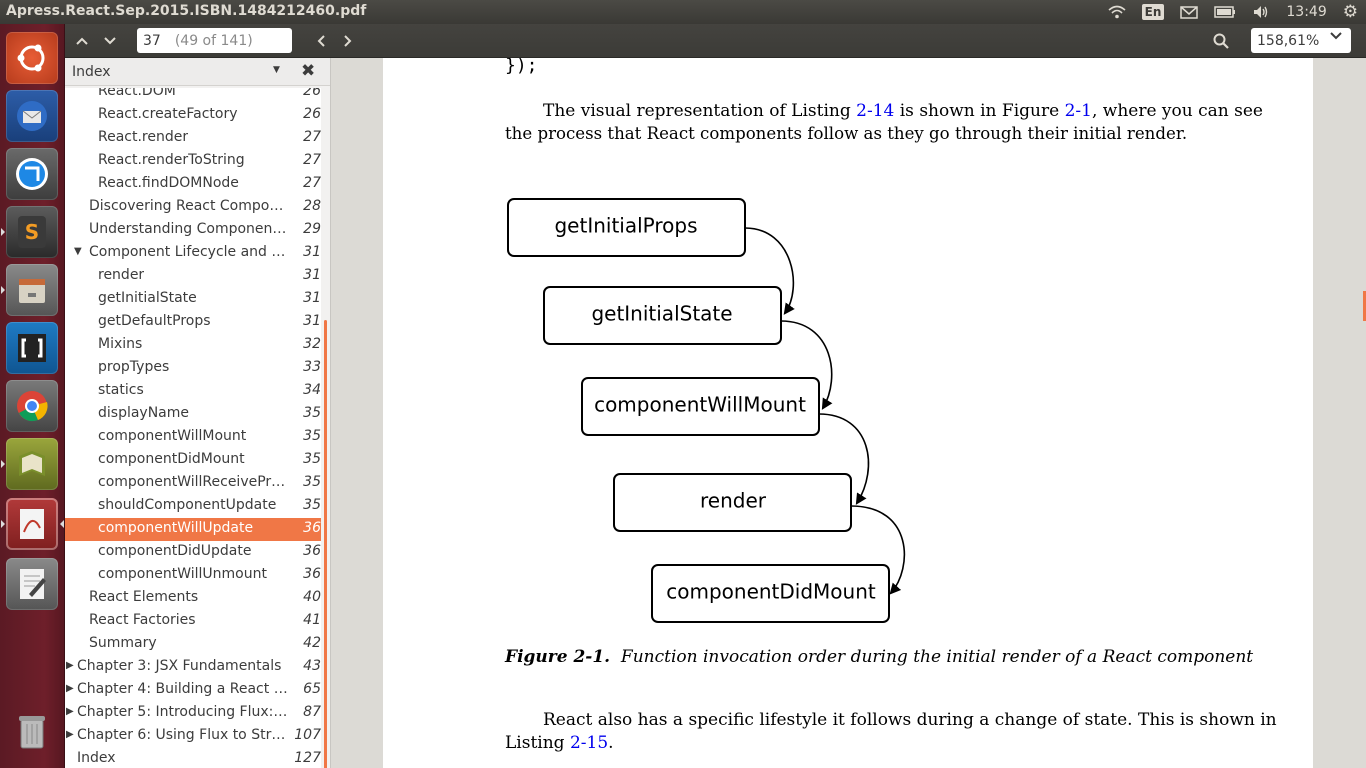 The image size is (1366, 768). What do you see at coordinates (32, 584) in the screenshot?
I see `text-editor-icon` at bounding box center [32, 584].